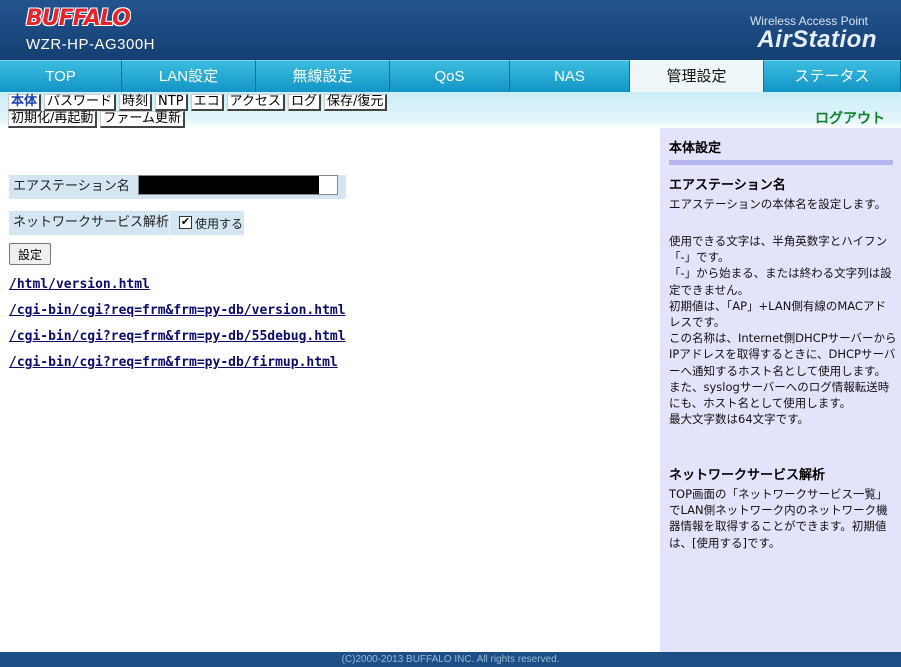 Image resolution: width=901 pixels, height=667 pixels. Describe the element at coordinates (832, 76) in the screenshot. I see `tab-status: ステータス` at that location.